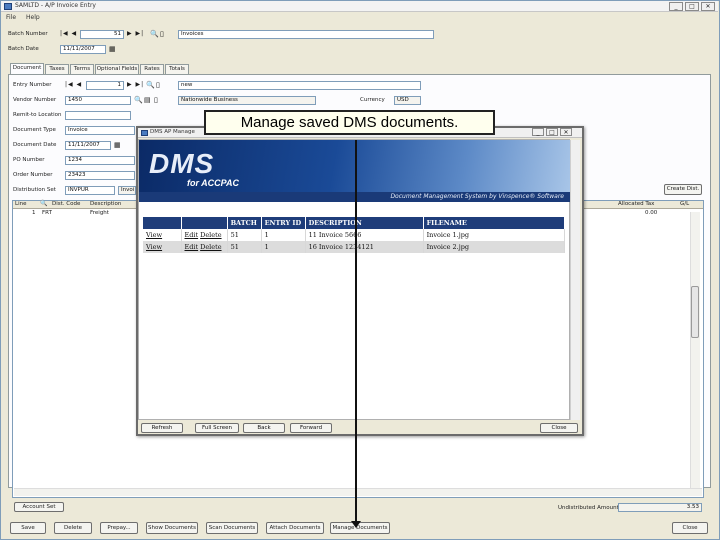 The width and height of the screenshot is (720, 540). What do you see at coordinates (364, 223) in the screenshot?
I see `dms-col-description: DESCRIPTION` at bounding box center [364, 223].